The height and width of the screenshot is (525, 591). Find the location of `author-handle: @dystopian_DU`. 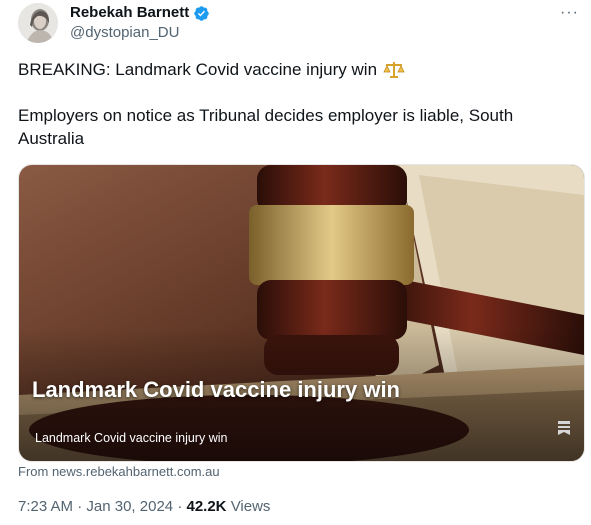

author-handle: @dystopian_DU is located at coordinates (124, 33).